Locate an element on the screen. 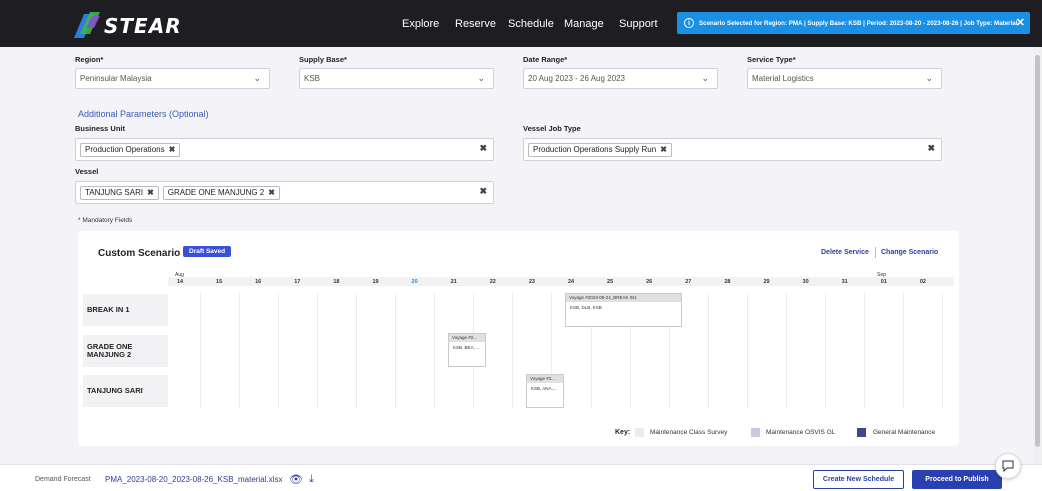 The image size is (1042, 491). region-label: Region* is located at coordinates (89, 59).